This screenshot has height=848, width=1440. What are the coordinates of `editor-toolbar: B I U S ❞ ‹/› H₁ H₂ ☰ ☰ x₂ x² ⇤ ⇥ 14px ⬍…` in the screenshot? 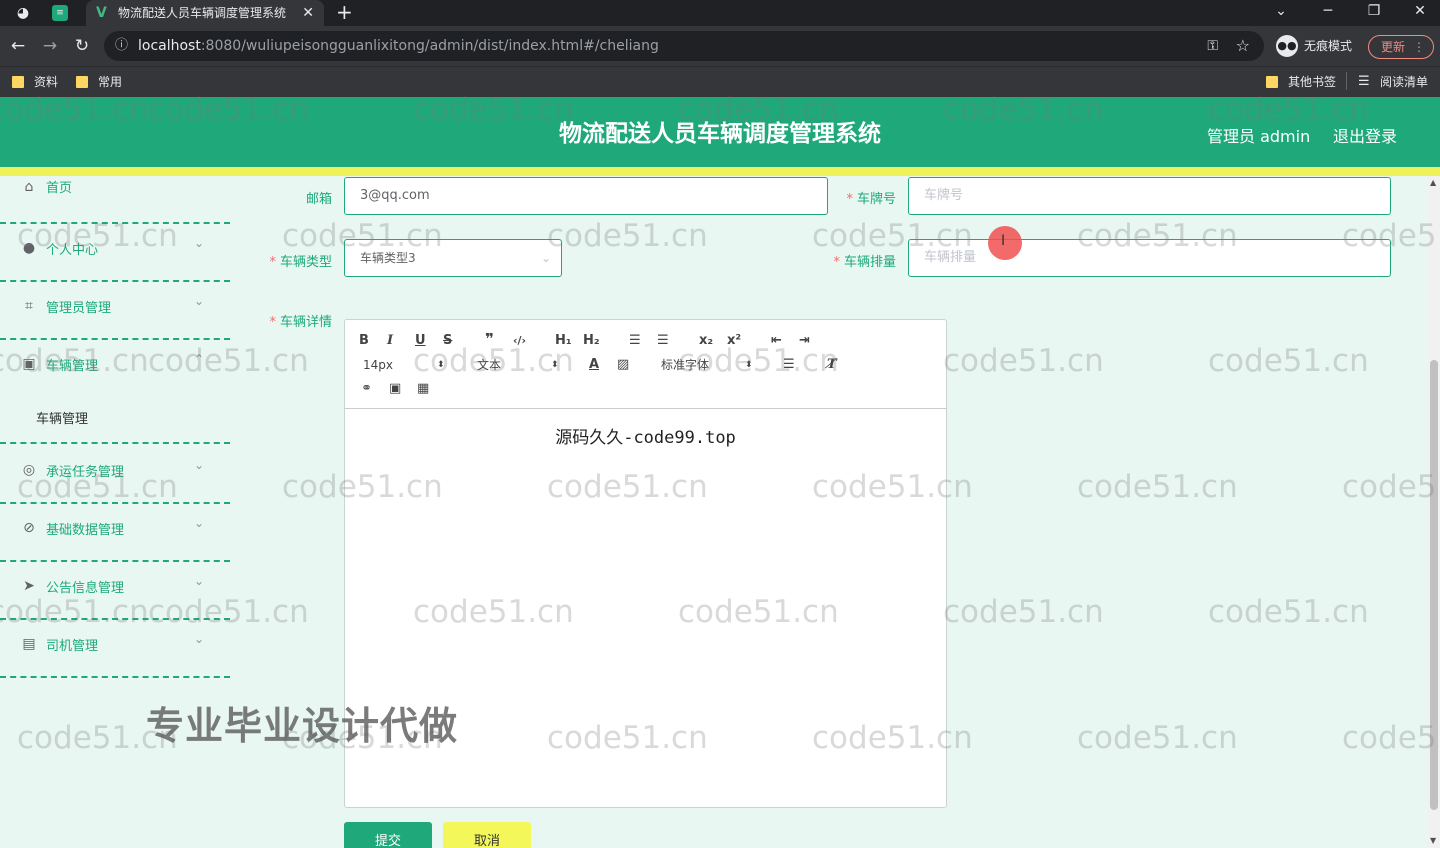 It's located at (645, 364).